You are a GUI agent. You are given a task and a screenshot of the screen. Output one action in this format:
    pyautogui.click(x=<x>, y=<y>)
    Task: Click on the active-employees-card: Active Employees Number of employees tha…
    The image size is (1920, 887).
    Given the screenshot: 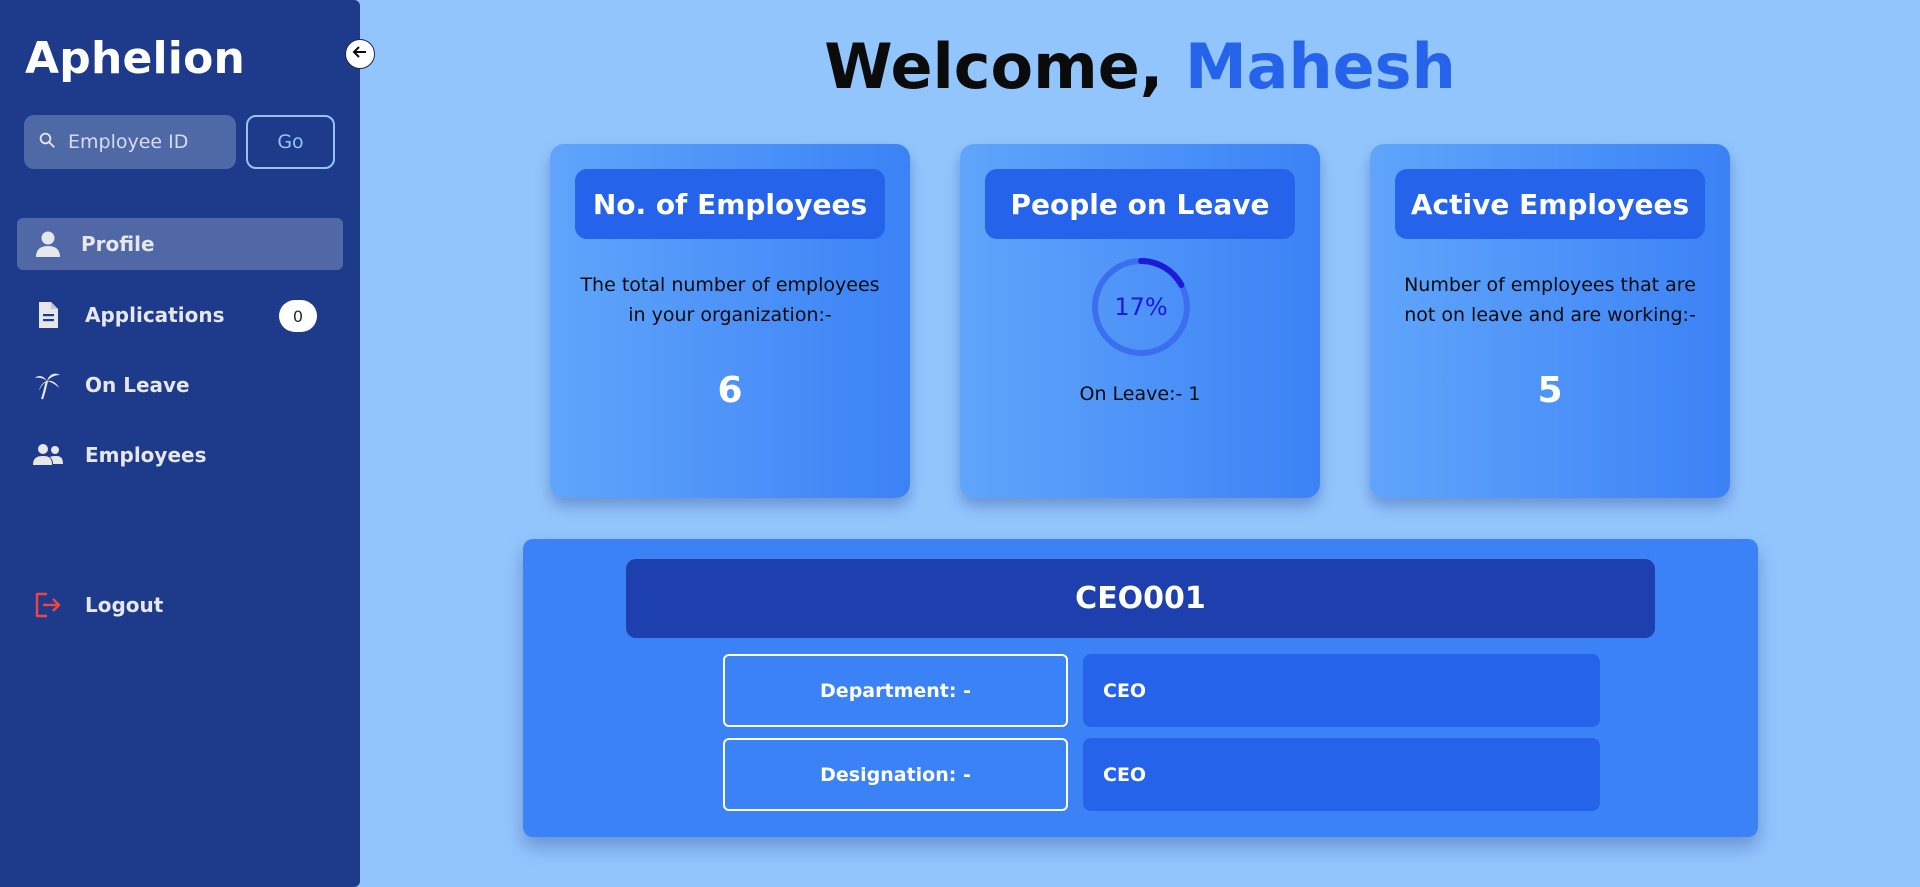 What is the action you would take?
    pyautogui.click(x=1550, y=321)
    